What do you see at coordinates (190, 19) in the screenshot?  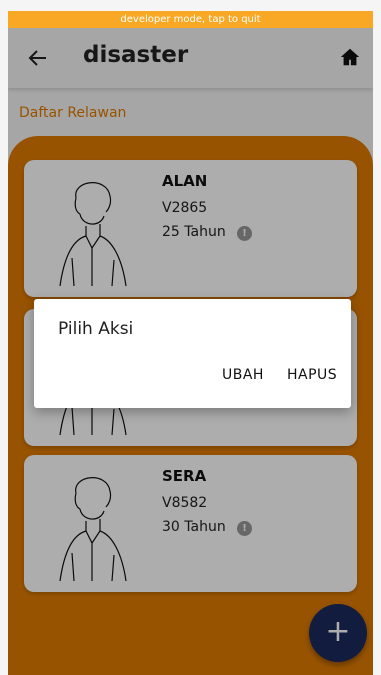 I see `developer-mode-banner: developer mode, tap to quit` at bounding box center [190, 19].